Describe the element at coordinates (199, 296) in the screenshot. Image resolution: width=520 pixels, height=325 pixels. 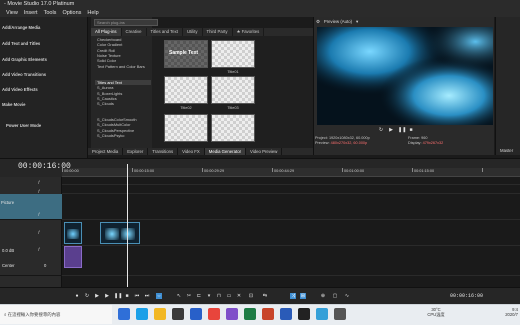
I see `trim-icon: ⊏` at that location.